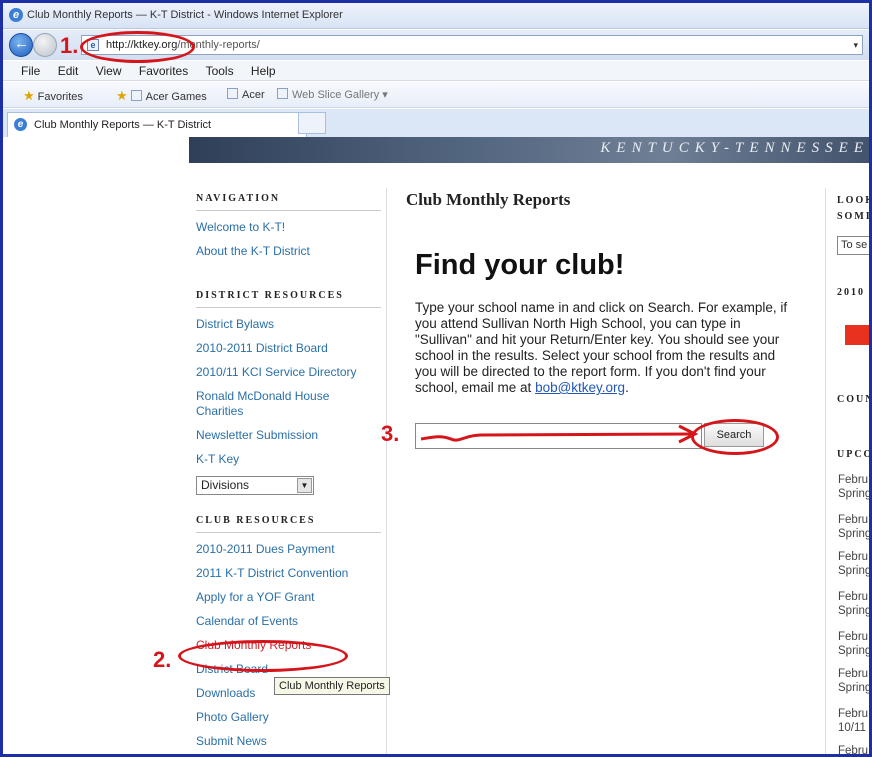 The width and height of the screenshot is (872, 757). What do you see at coordinates (263, 656) in the screenshot?
I see `annotation-circle-link` at bounding box center [263, 656].